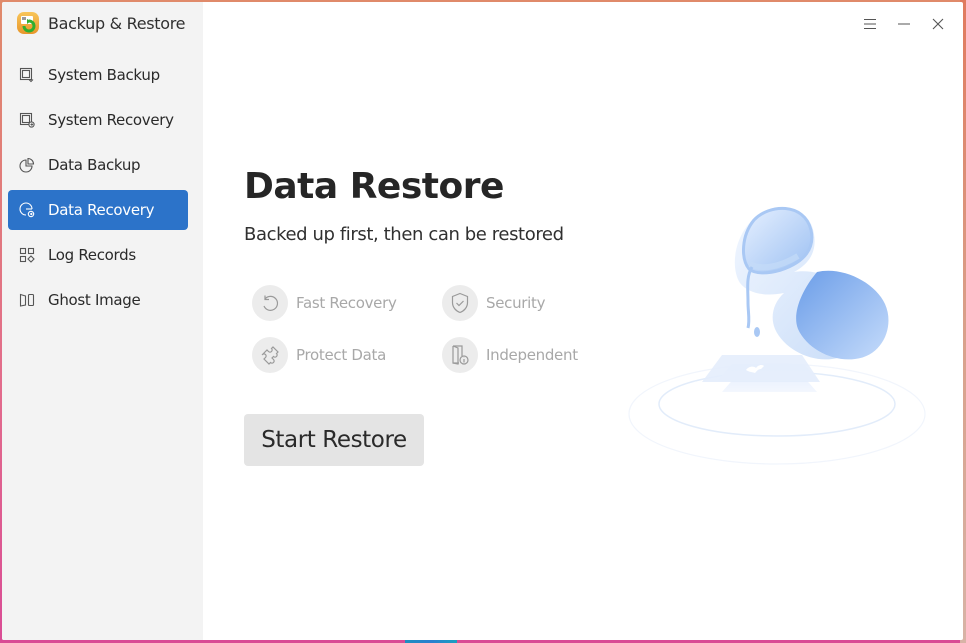 Image resolution: width=966 pixels, height=643 pixels. I want to click on sidebar-item-label: System Backup, so click(104, 75).